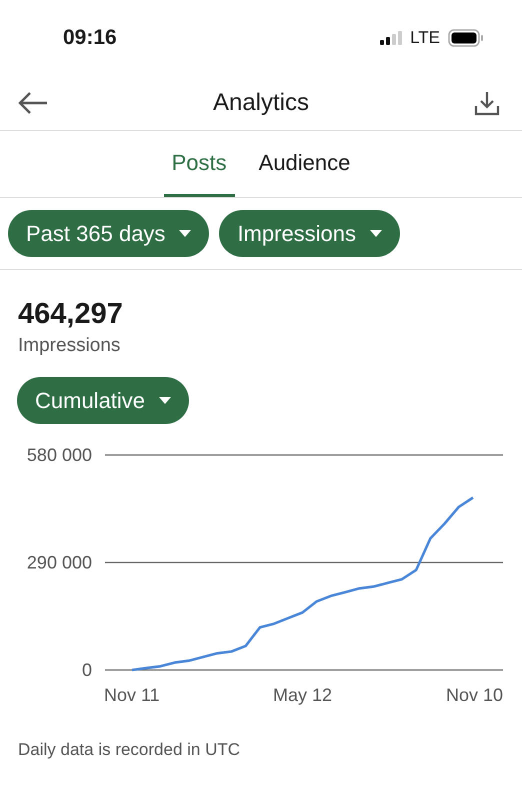 The height and width of the screenshot is (794, 522). What do you see at coordinates (103, 400) in the screenshot?
I see `mode-dropdown: Cumulative` at bounding box center [103, 400].